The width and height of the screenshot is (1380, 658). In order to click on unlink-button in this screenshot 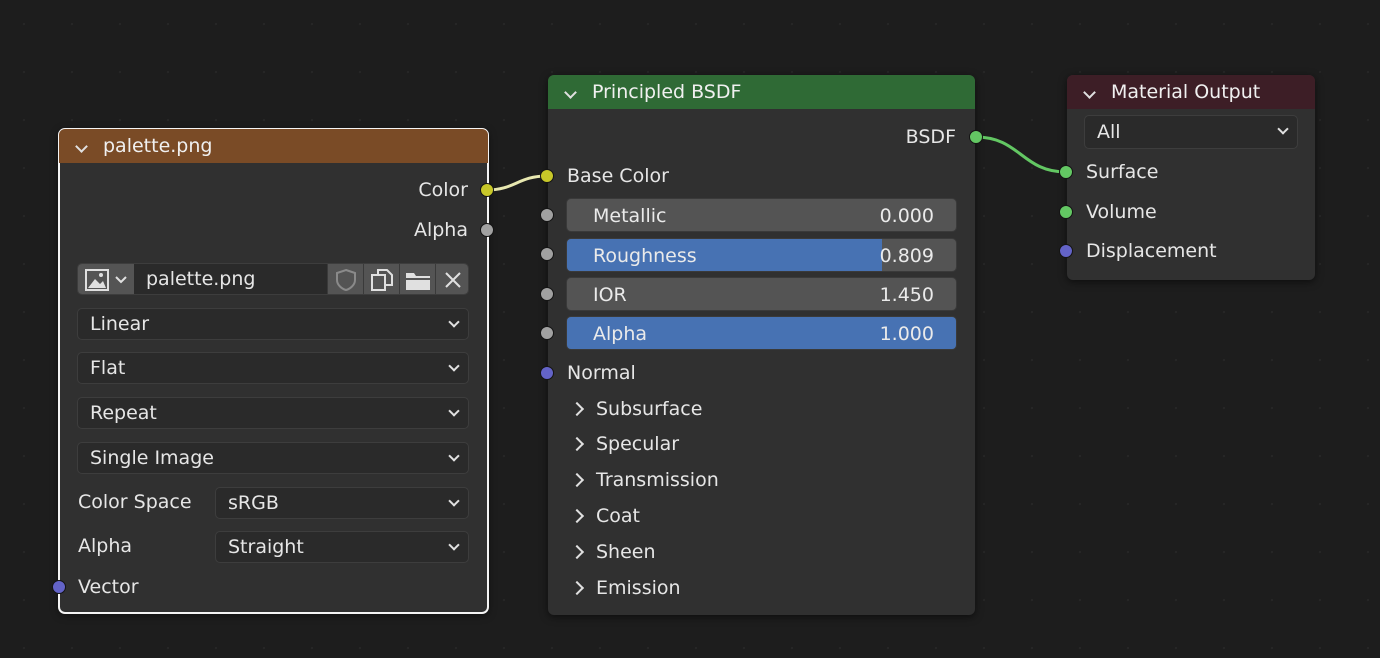, I will do `click(451, 279)`.